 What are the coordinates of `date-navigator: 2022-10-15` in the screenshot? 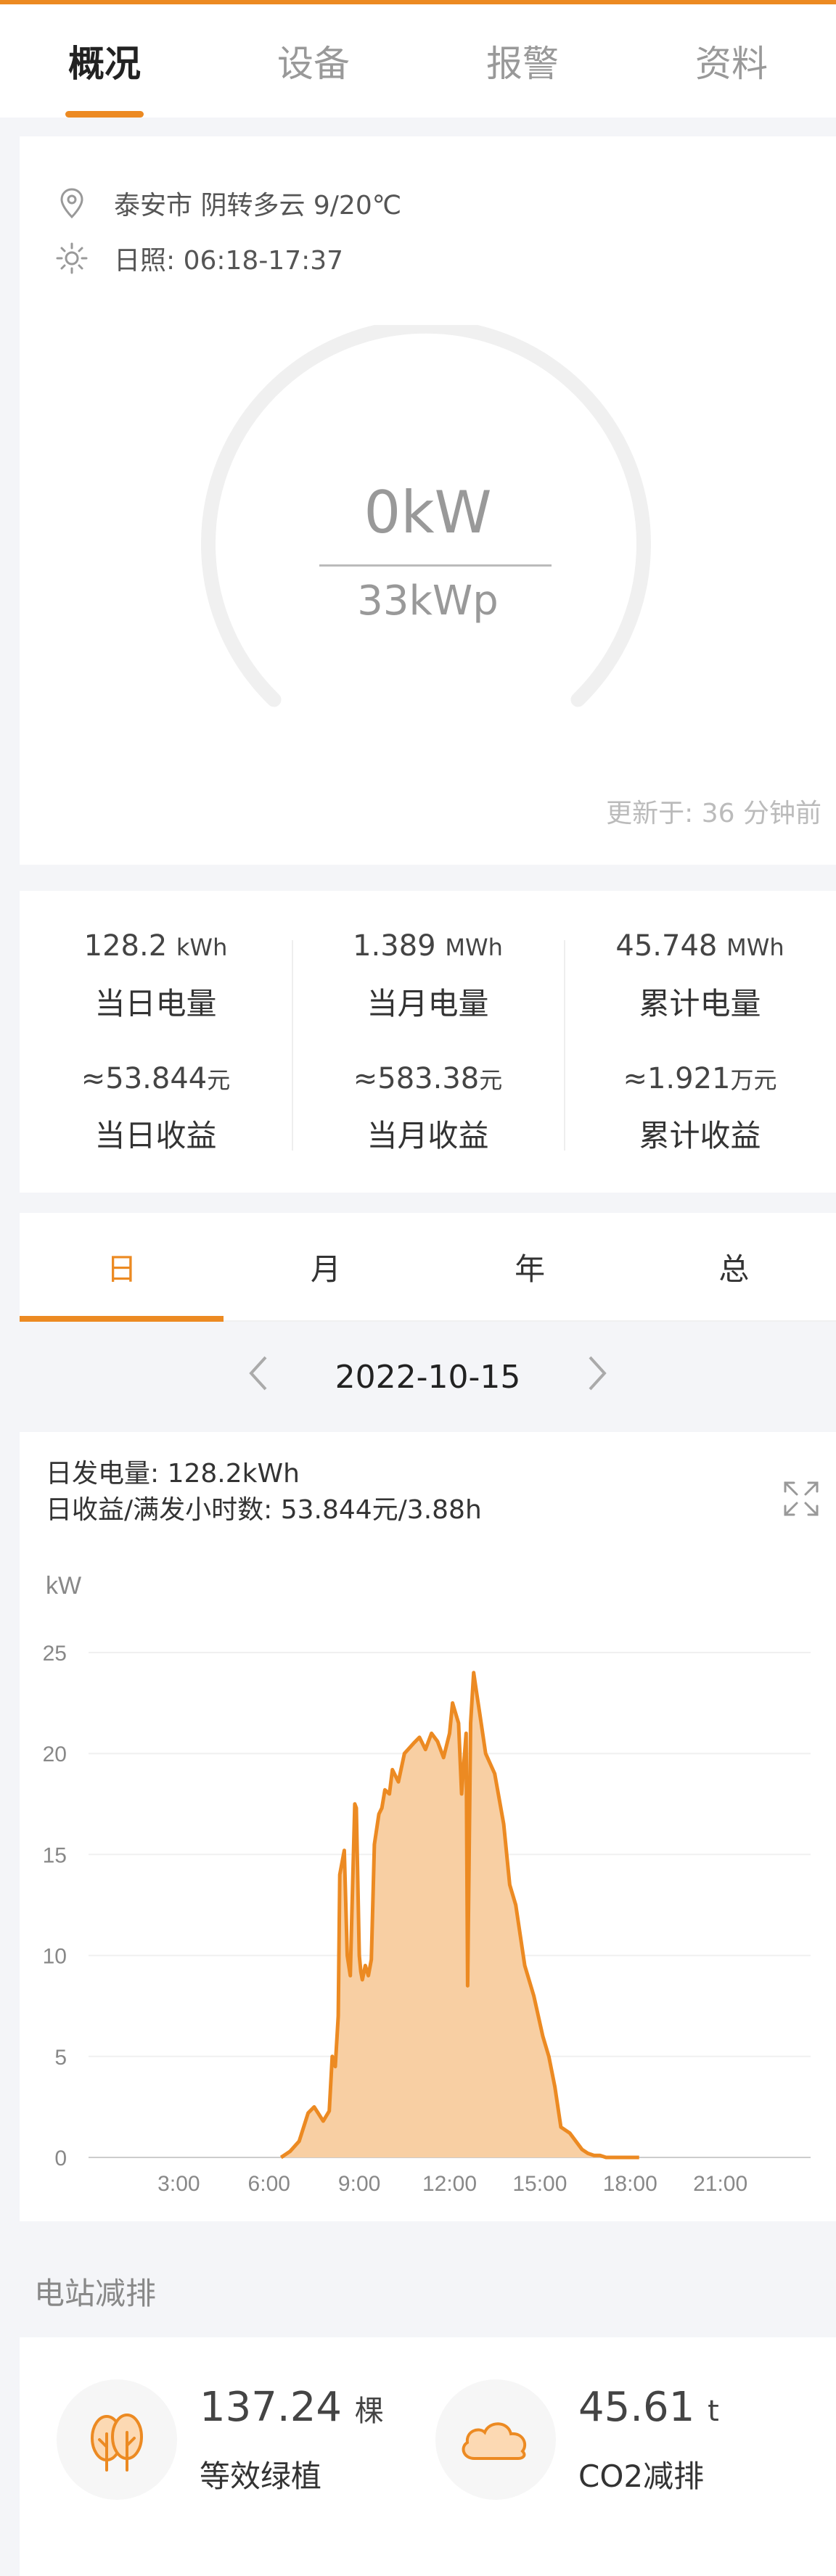 It's located at (428, 1377).